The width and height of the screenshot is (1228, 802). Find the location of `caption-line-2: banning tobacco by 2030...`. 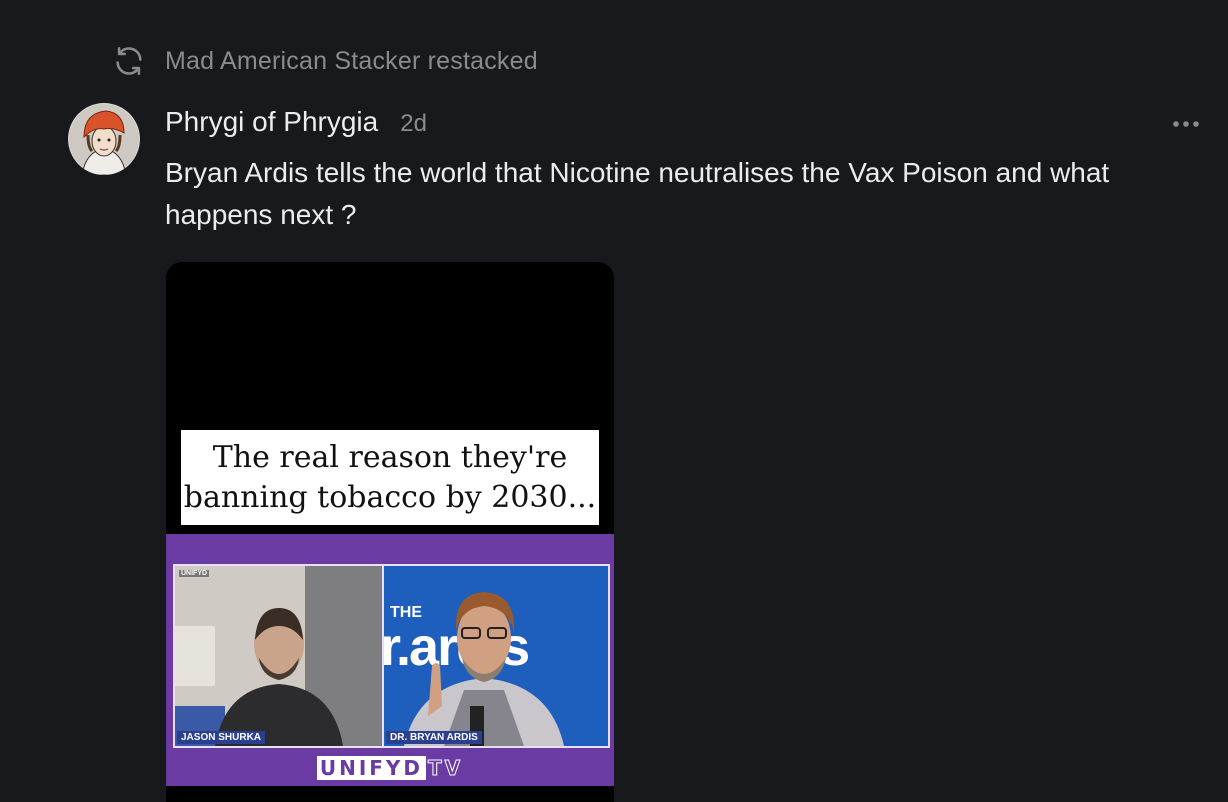

caption-line-2: banning tobacco by 2030... is located at coordinates (390, 497).